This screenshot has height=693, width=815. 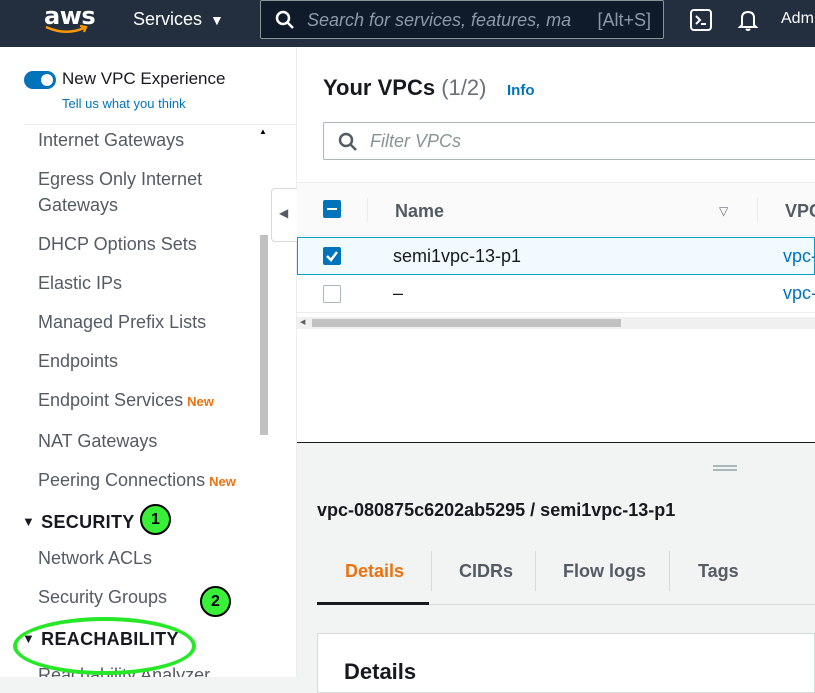 I want to click on sort-down-icon: ▽, so click(x=723, y=211).